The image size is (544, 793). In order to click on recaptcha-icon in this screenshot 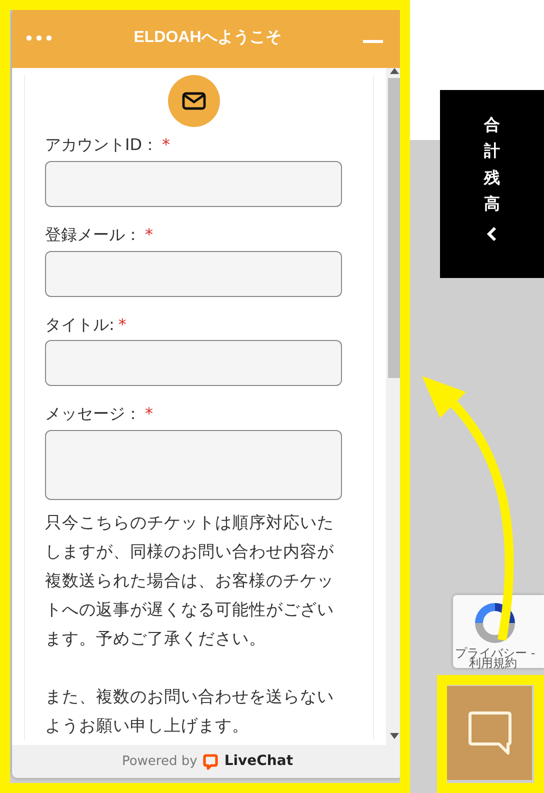, I will do `click(495, 623)`.